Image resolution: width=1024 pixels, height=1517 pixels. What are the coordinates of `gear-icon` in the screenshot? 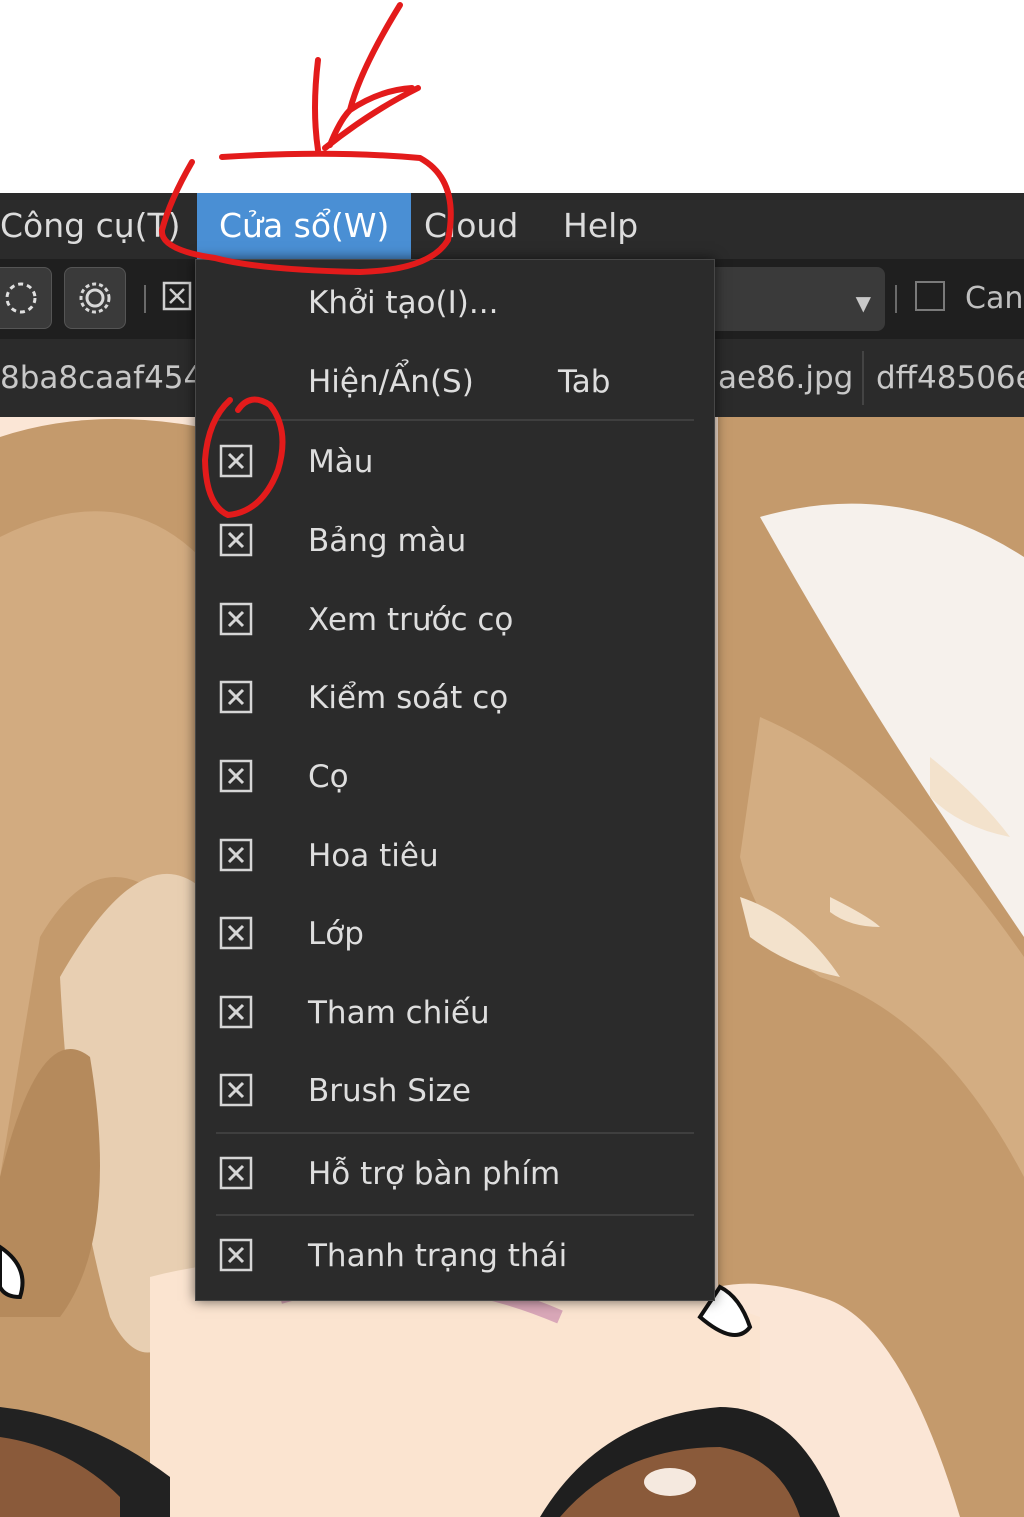 It's located at (95, 298).